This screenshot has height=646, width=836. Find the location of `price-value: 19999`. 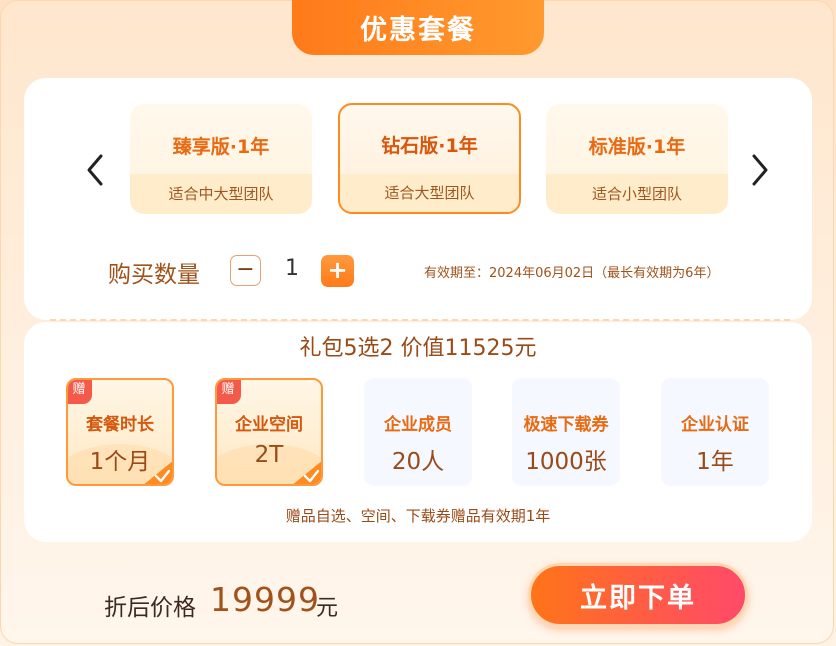

price-value: 19999 is located at coordinates (265, 599).